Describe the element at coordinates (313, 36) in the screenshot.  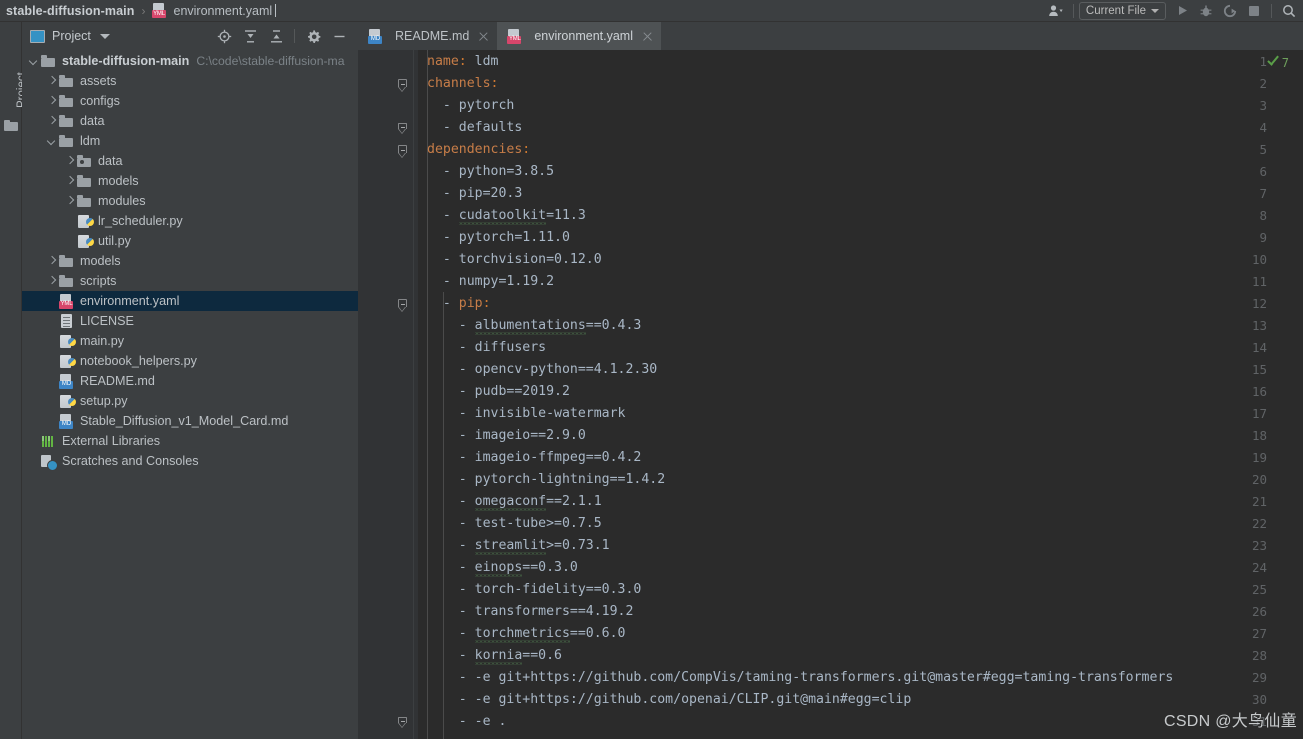
I see `gear-icon` at that location.